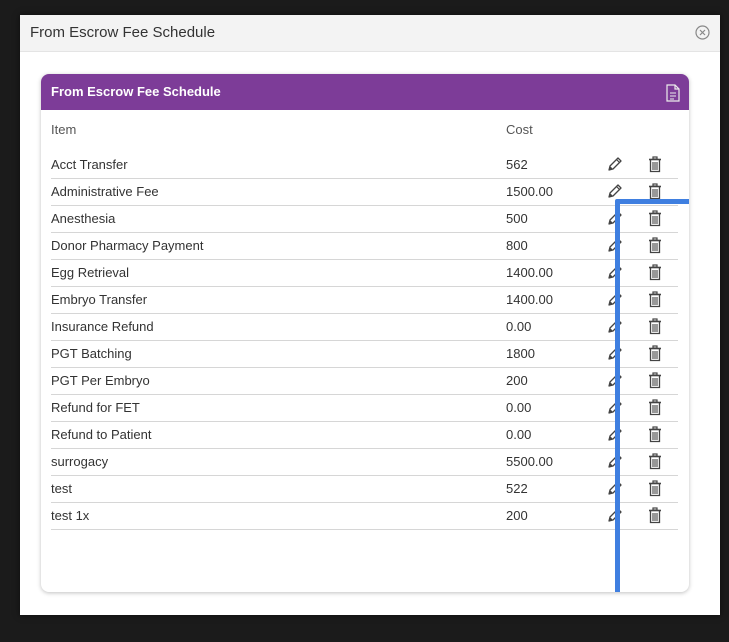 The height and width of the screenshot is (642, 729). I want to click on item-cell: Refund for FET, so click(95, 407).